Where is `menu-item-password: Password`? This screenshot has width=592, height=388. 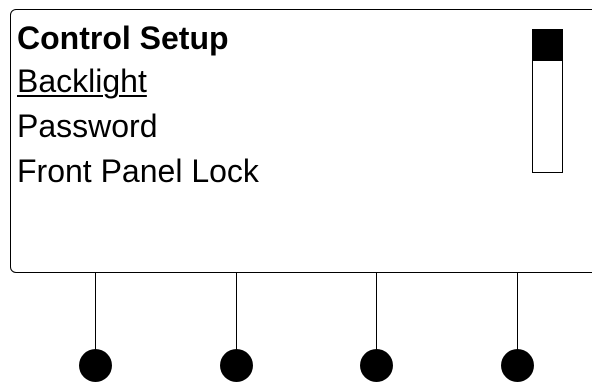
menu-item-password: Password is located at coordinates (87, 126).